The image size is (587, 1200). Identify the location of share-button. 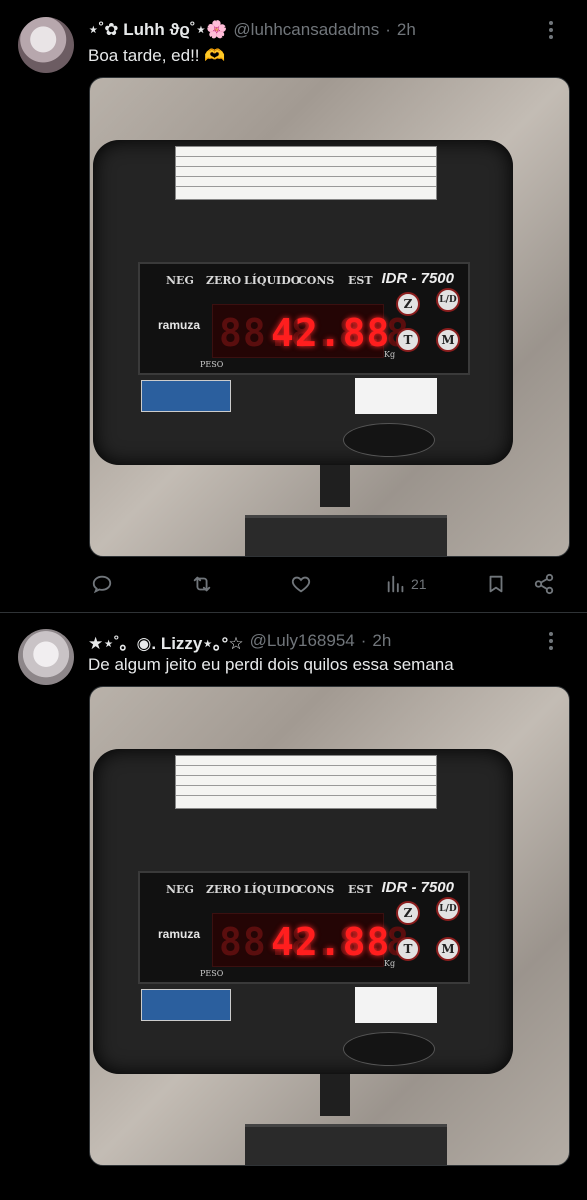
(544, 584).